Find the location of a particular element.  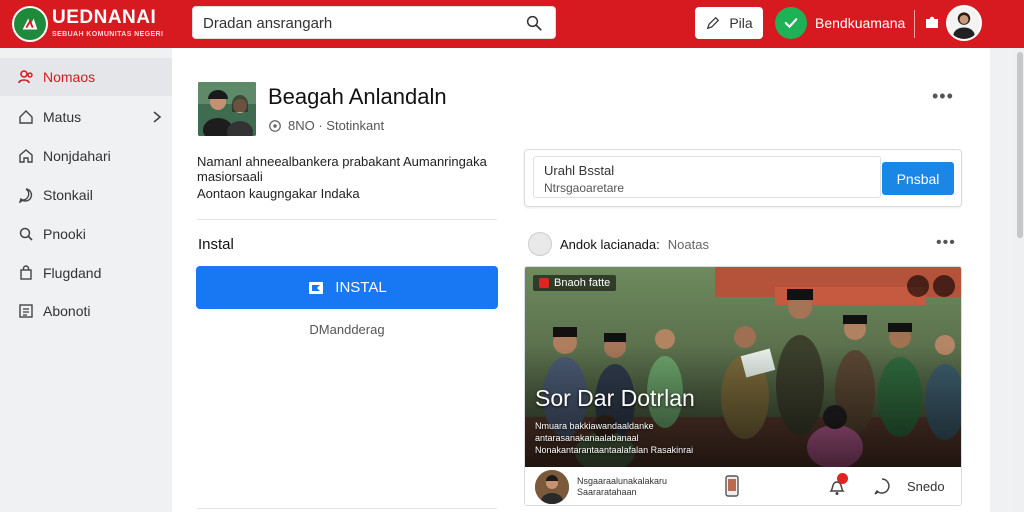

people-icon is located at coordinates (25, 77).